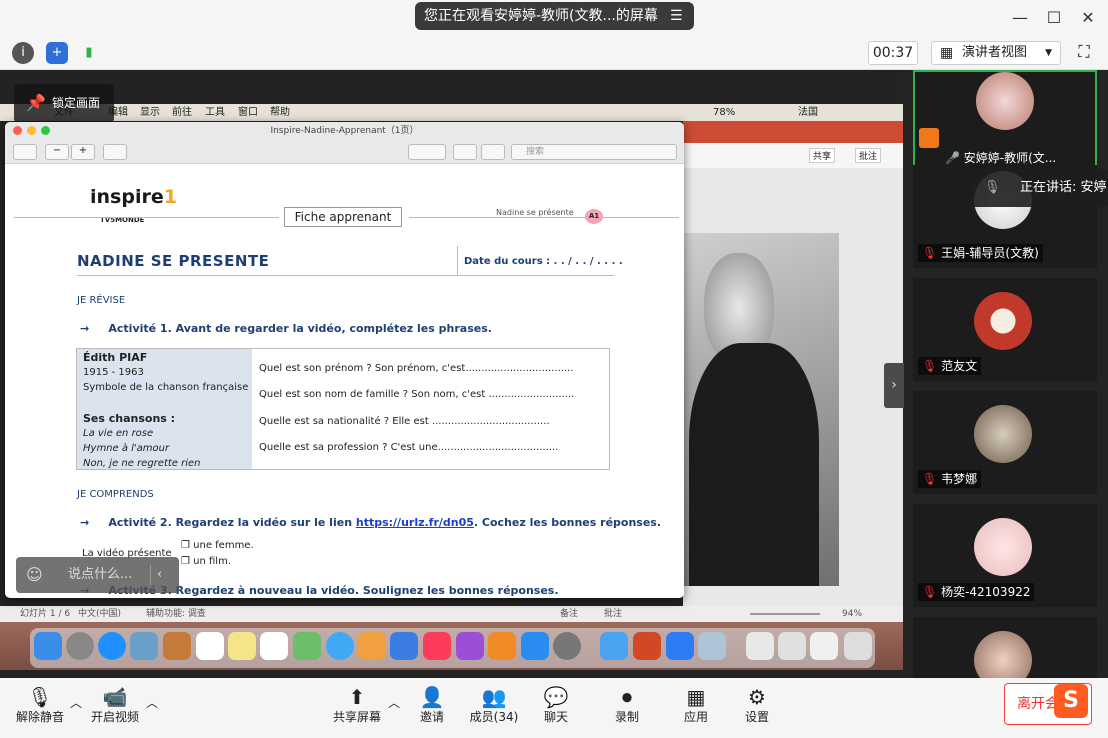 The image size is (1108, 738). Describe the element at coordinates (100, 614) in the screenshot. I see `status-language: 中文(中国)` at that location.